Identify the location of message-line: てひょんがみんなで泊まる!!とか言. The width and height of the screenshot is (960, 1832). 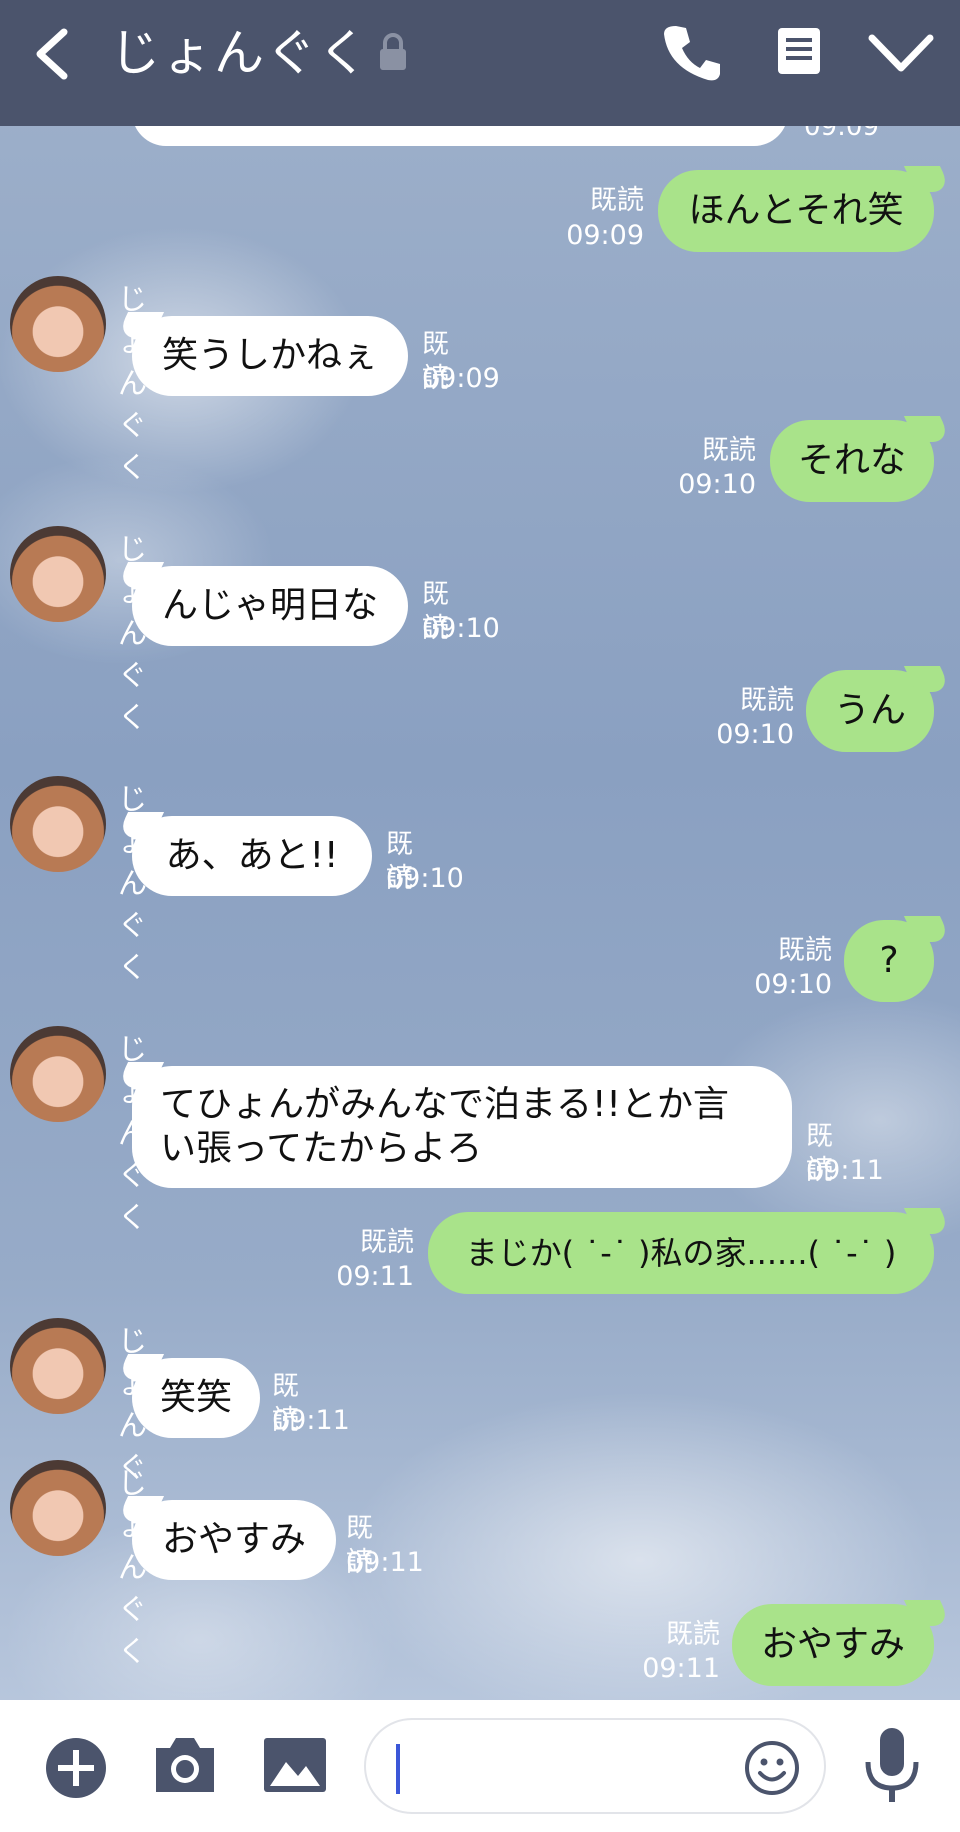
(444, 1104).